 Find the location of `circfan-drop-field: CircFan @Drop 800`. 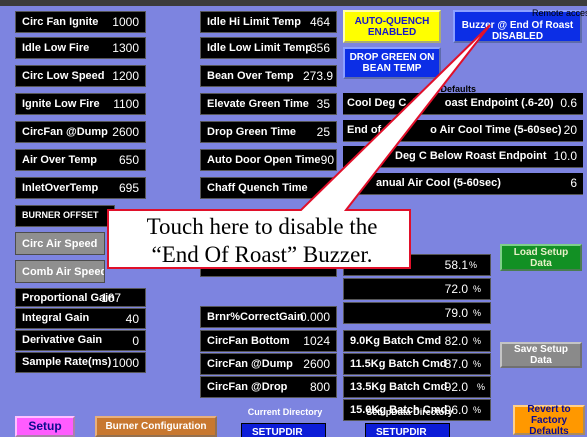

circfan-drop-field: CircFan @Drop 800 is located at coordinates (268, 387).